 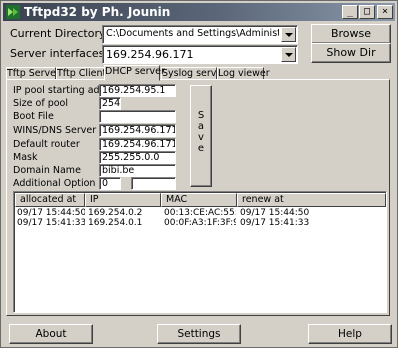 I want to click on ip-pool-start-input: 169.254.95.1, so click(x=137, y=90).